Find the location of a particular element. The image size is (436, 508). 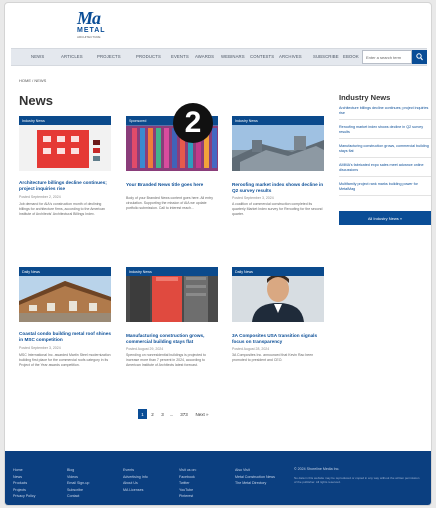

nav-item-contests: Contests is located at coordinates (262, 56).